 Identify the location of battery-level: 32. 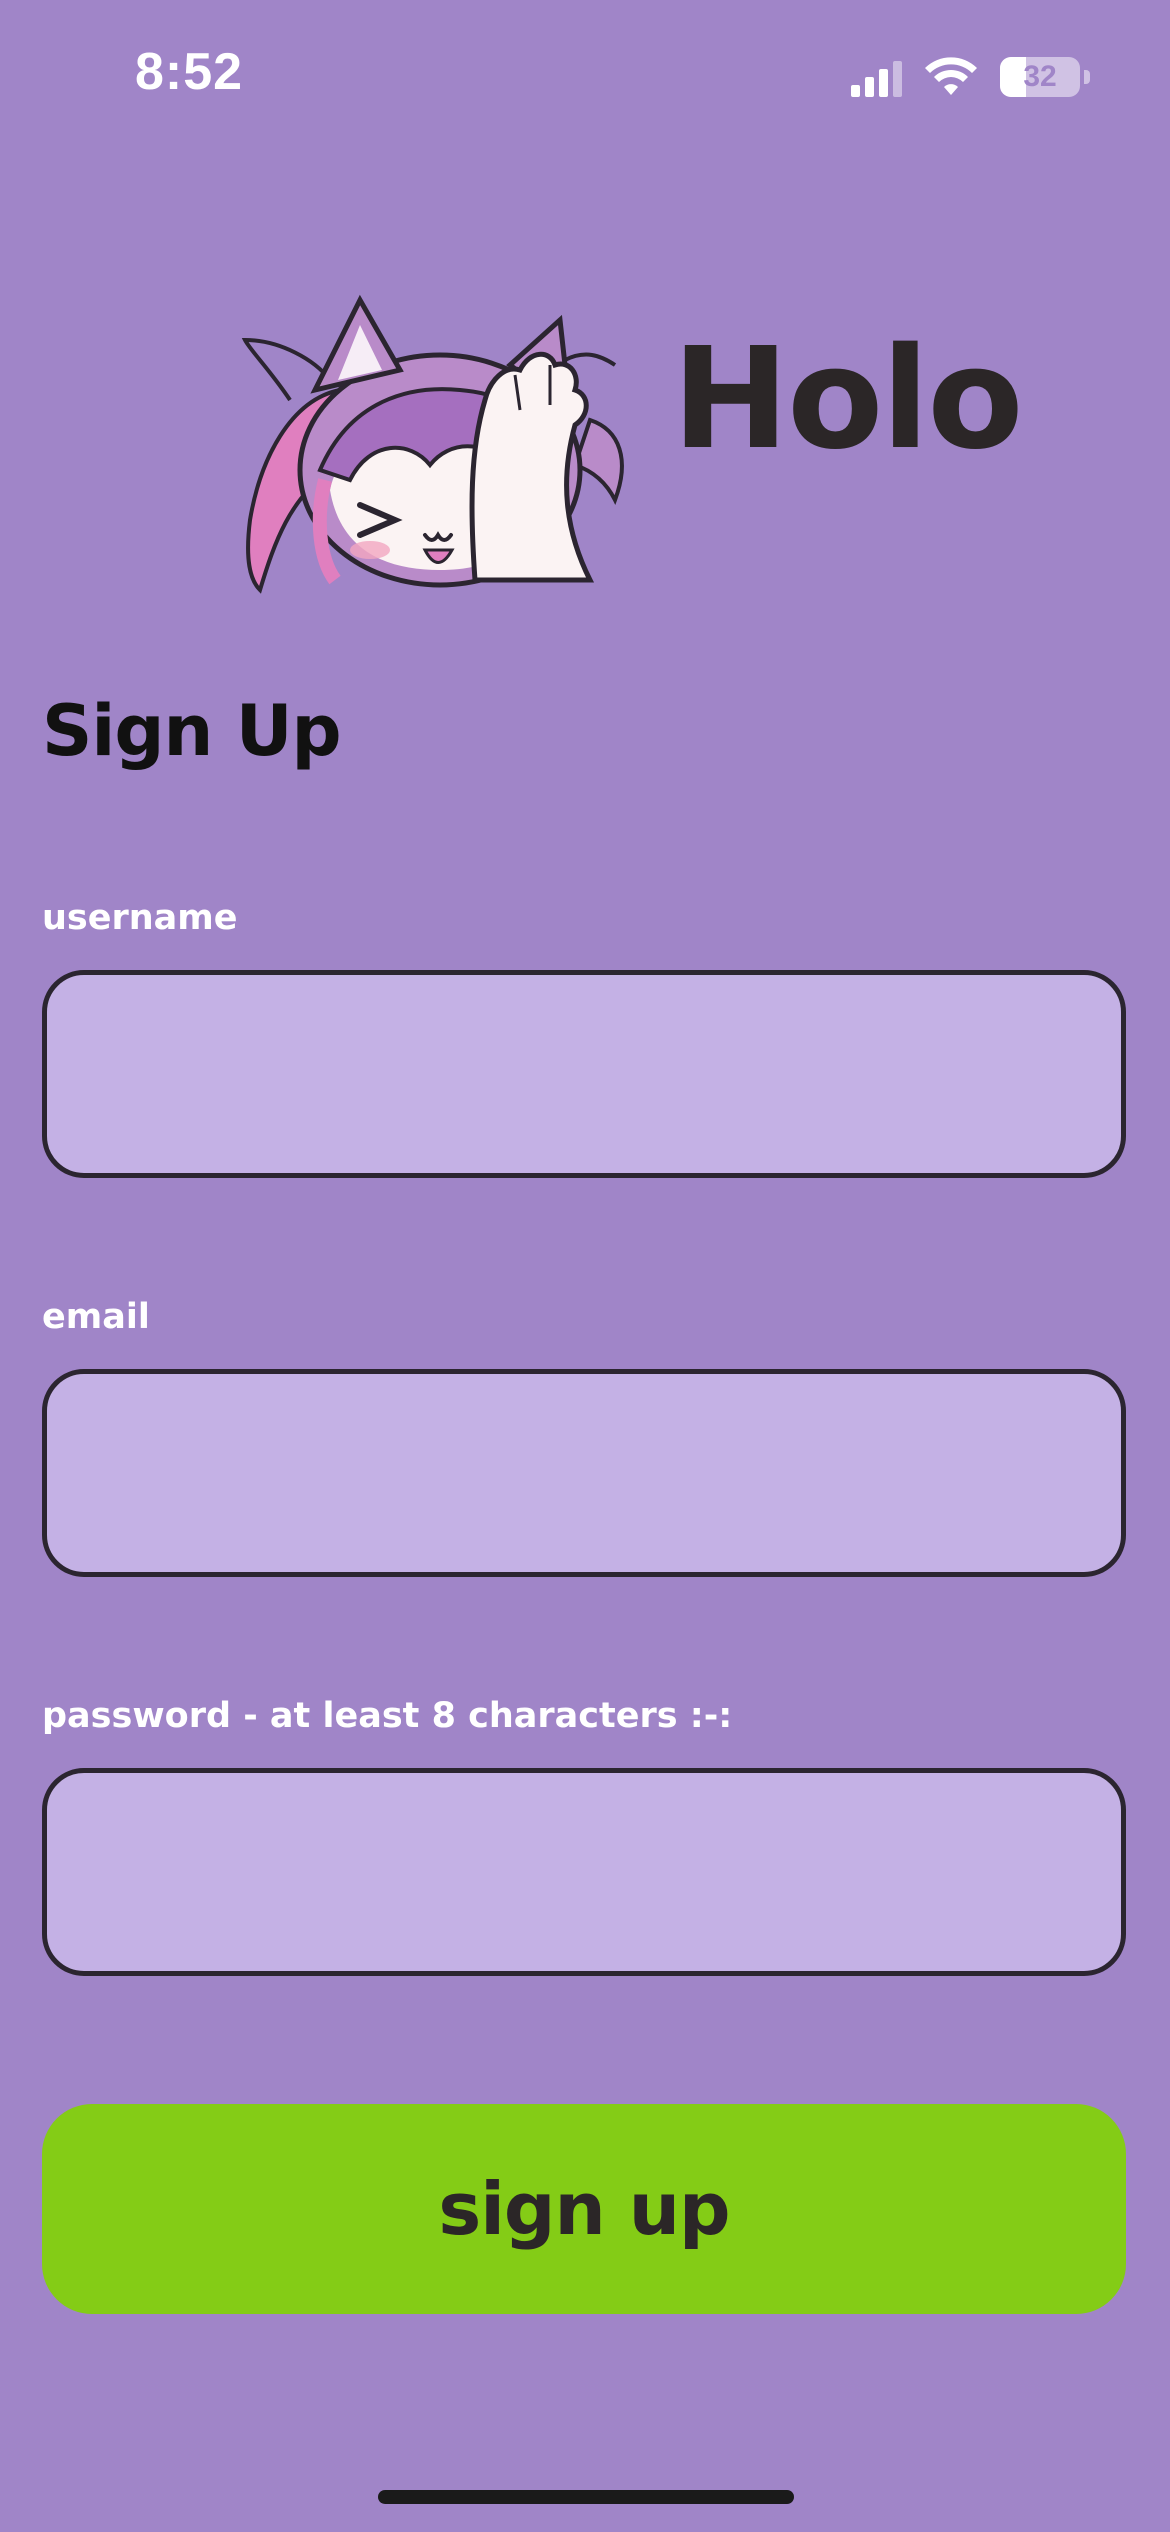
(1040, 76).